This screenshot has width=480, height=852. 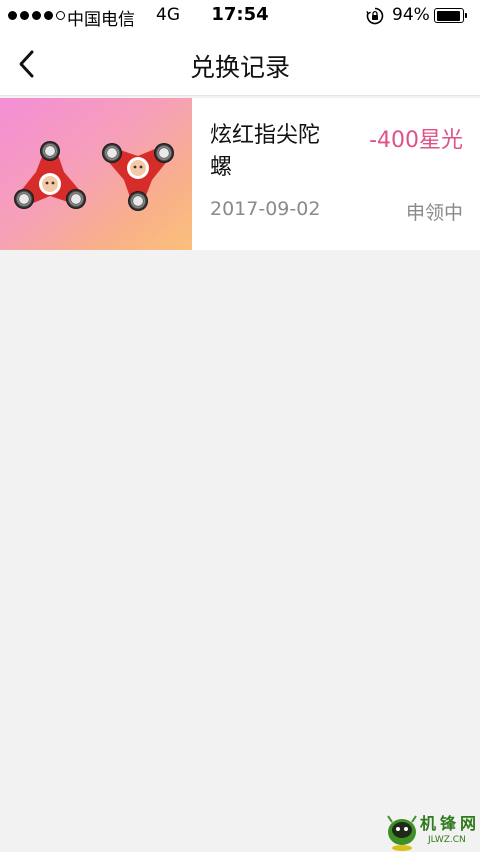 What do you see at coordinates (96, 174) in the screenshot?
I see `fidget-spinner-image` at bounding box center [96, 174].